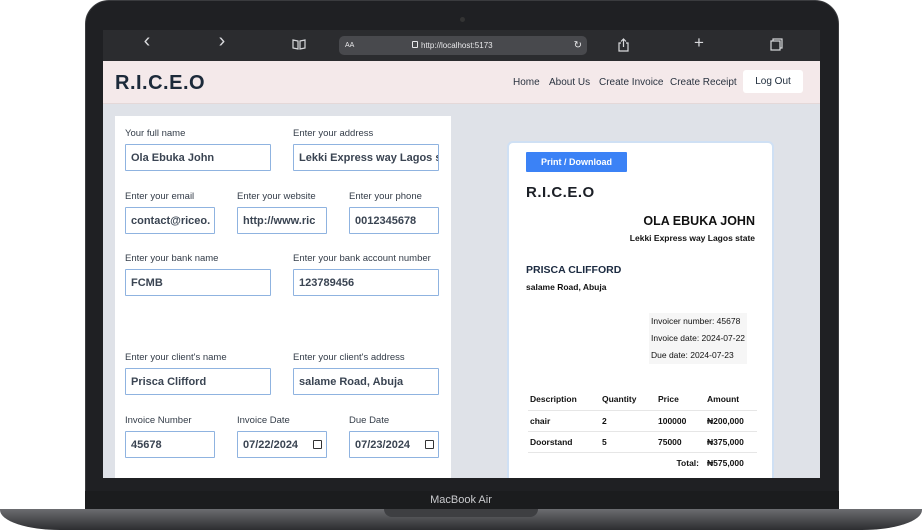 The height and width of the screenshot is (530, 922). I want to click on invoice-date-value: 07/22/2024, so click(271, 444).